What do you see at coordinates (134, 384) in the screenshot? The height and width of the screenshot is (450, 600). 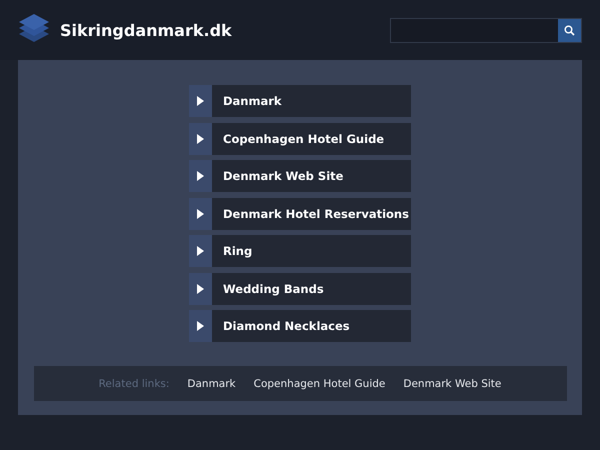 I see `related-links-label: Related links:` at bounding box center [134, 384].